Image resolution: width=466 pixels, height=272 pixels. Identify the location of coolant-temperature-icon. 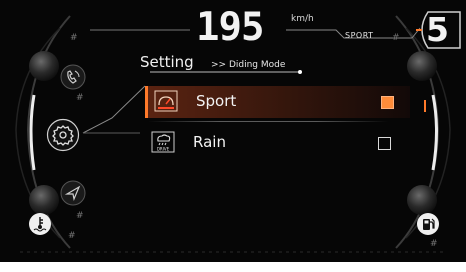
(40, 224).